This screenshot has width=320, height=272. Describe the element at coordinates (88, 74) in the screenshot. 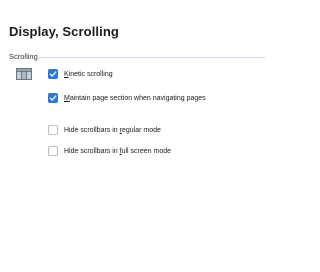

I see `option-label: Kinetic scrolling` at that location.